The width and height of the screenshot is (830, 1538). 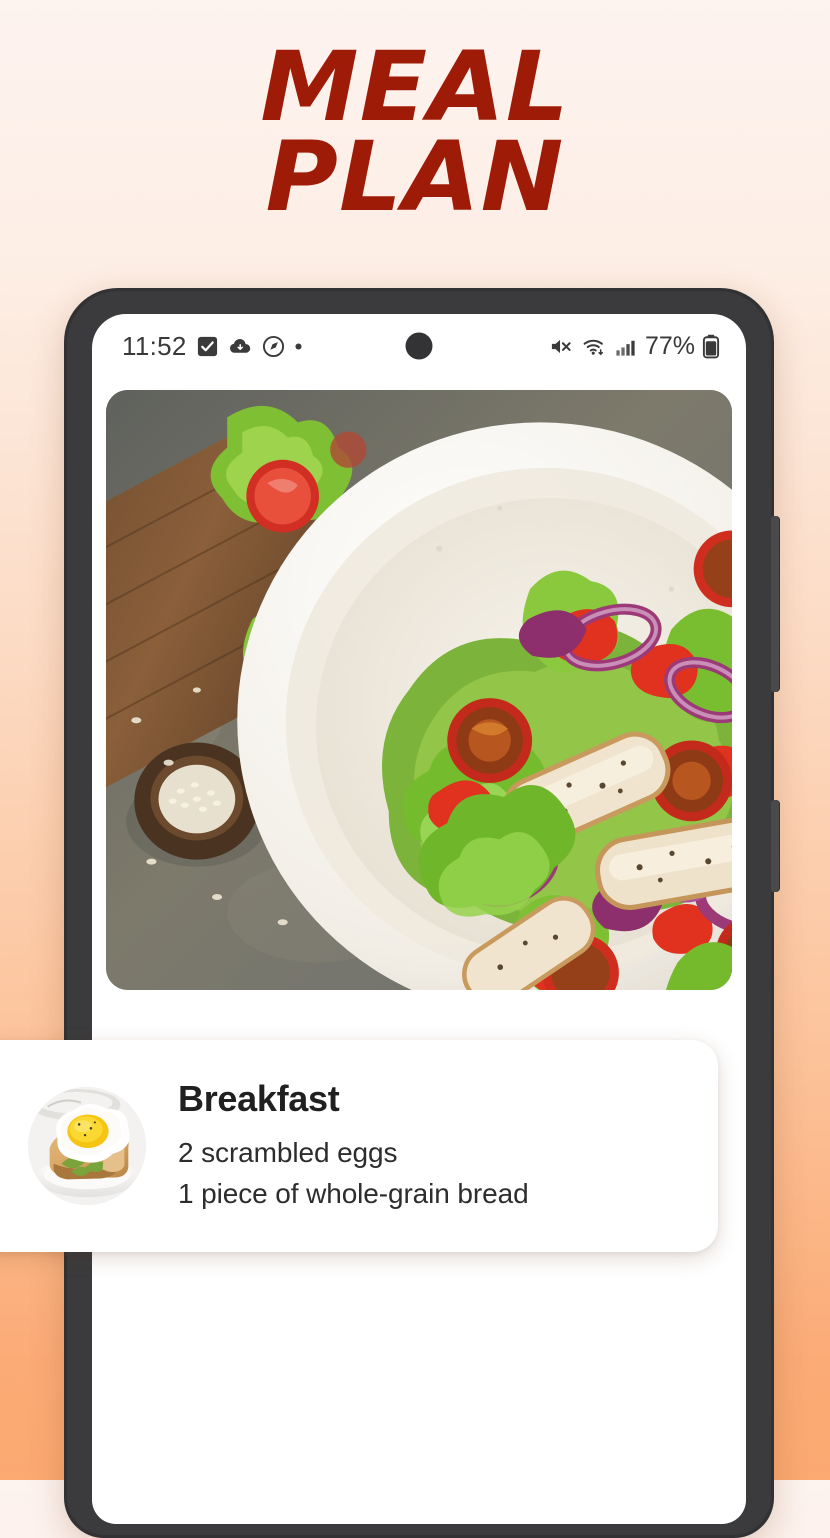 What do you see at coordinates (415, 87) in the screenshot?
I see `poster-title-line-1: MEAL` at bounding box center [415, 87].